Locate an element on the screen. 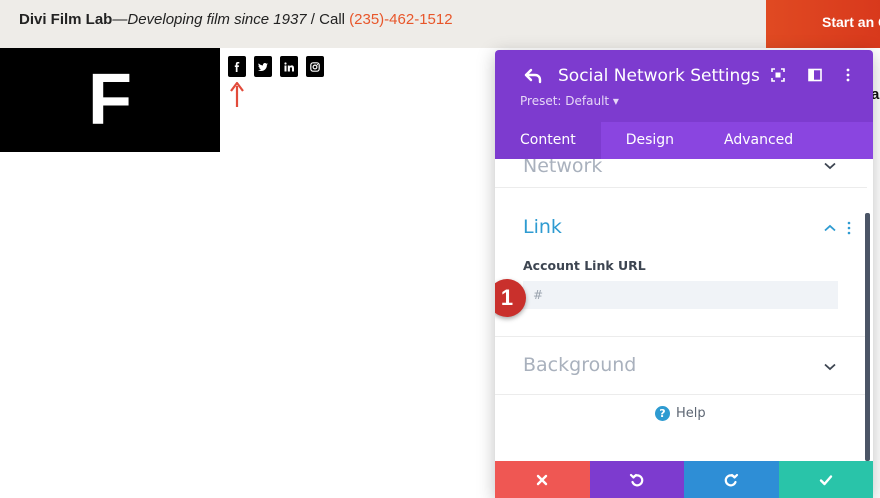 The image size is (880, 498). help-icon: ? is located at coordinates (662, 413).